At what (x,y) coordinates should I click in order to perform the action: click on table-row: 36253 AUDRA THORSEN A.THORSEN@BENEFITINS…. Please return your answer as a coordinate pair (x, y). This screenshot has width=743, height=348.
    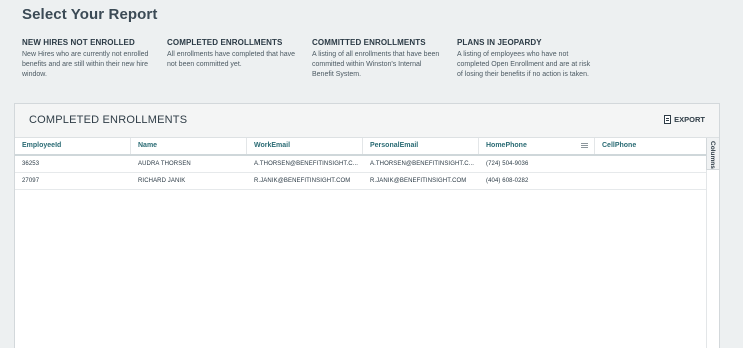
    Looking at the image, I should click on (361, 164).